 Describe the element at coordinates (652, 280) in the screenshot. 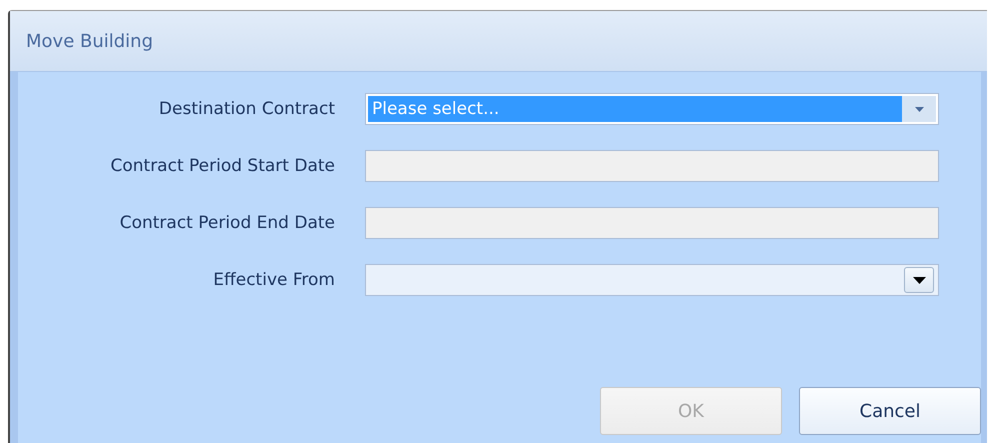

I see `date-field` at that location.